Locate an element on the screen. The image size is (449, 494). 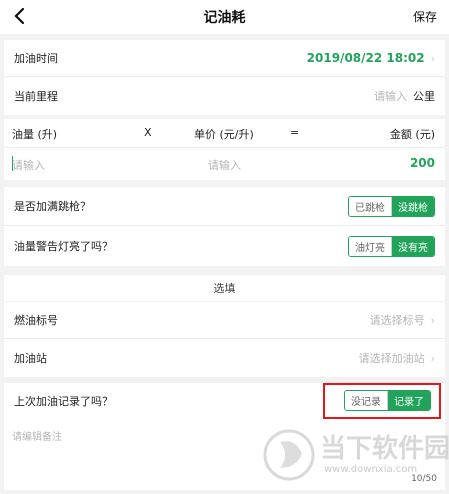
note-textarea: 请编辑备注 10/50 is located at coordinates (224, 454).